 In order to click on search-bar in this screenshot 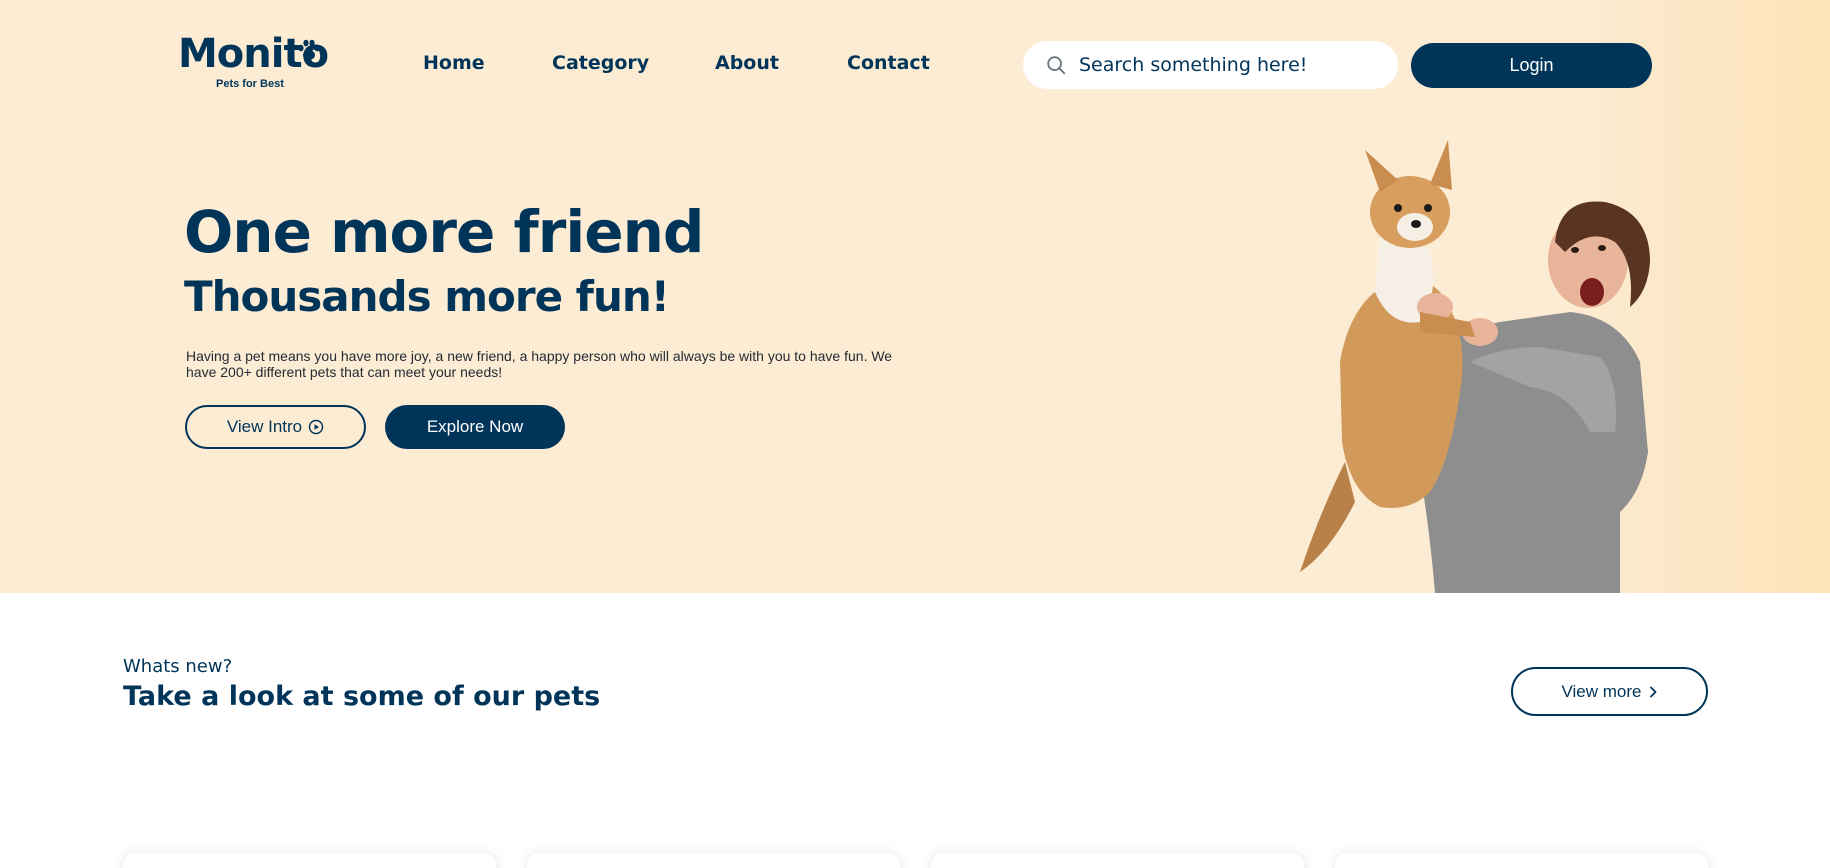, I will do `click(1210, 65)`.